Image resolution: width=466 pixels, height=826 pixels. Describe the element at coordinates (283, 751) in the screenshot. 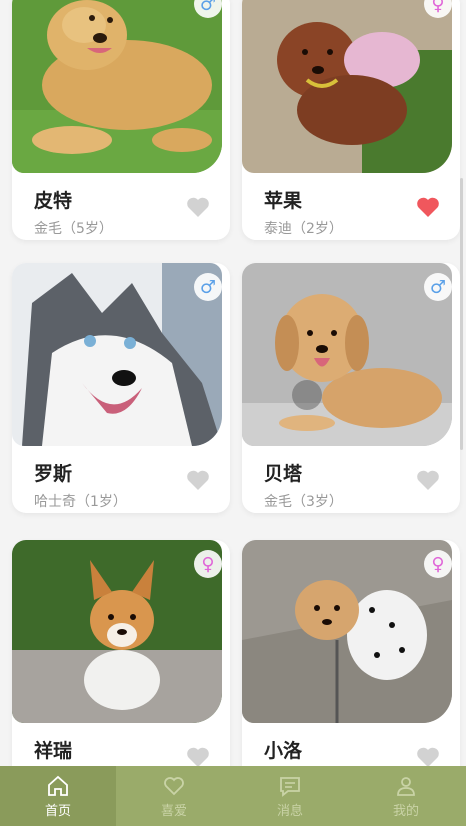

I see `pet-name: 小洛` at that location.